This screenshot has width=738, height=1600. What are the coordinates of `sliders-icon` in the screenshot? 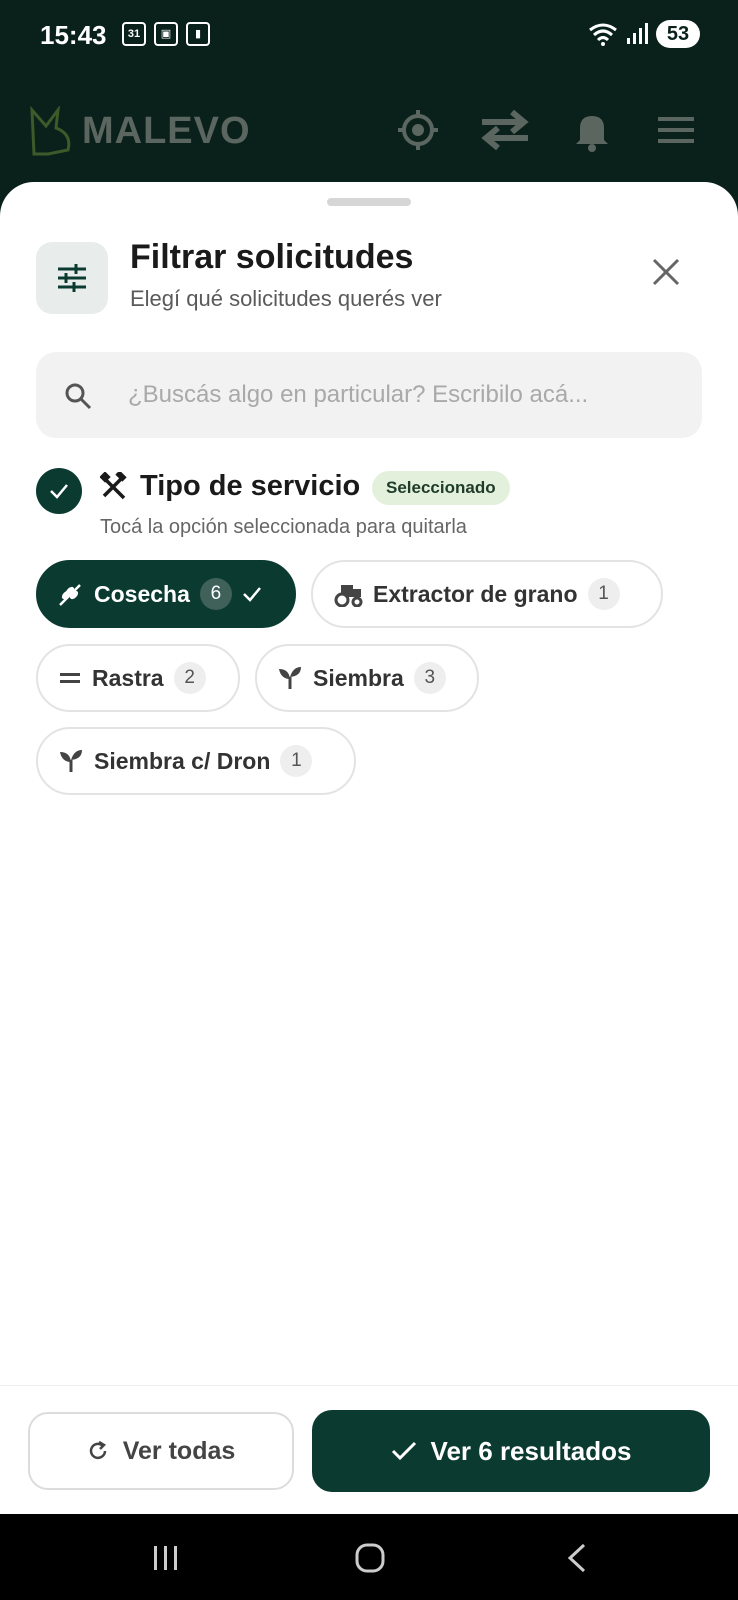 It's located at (72, 278).